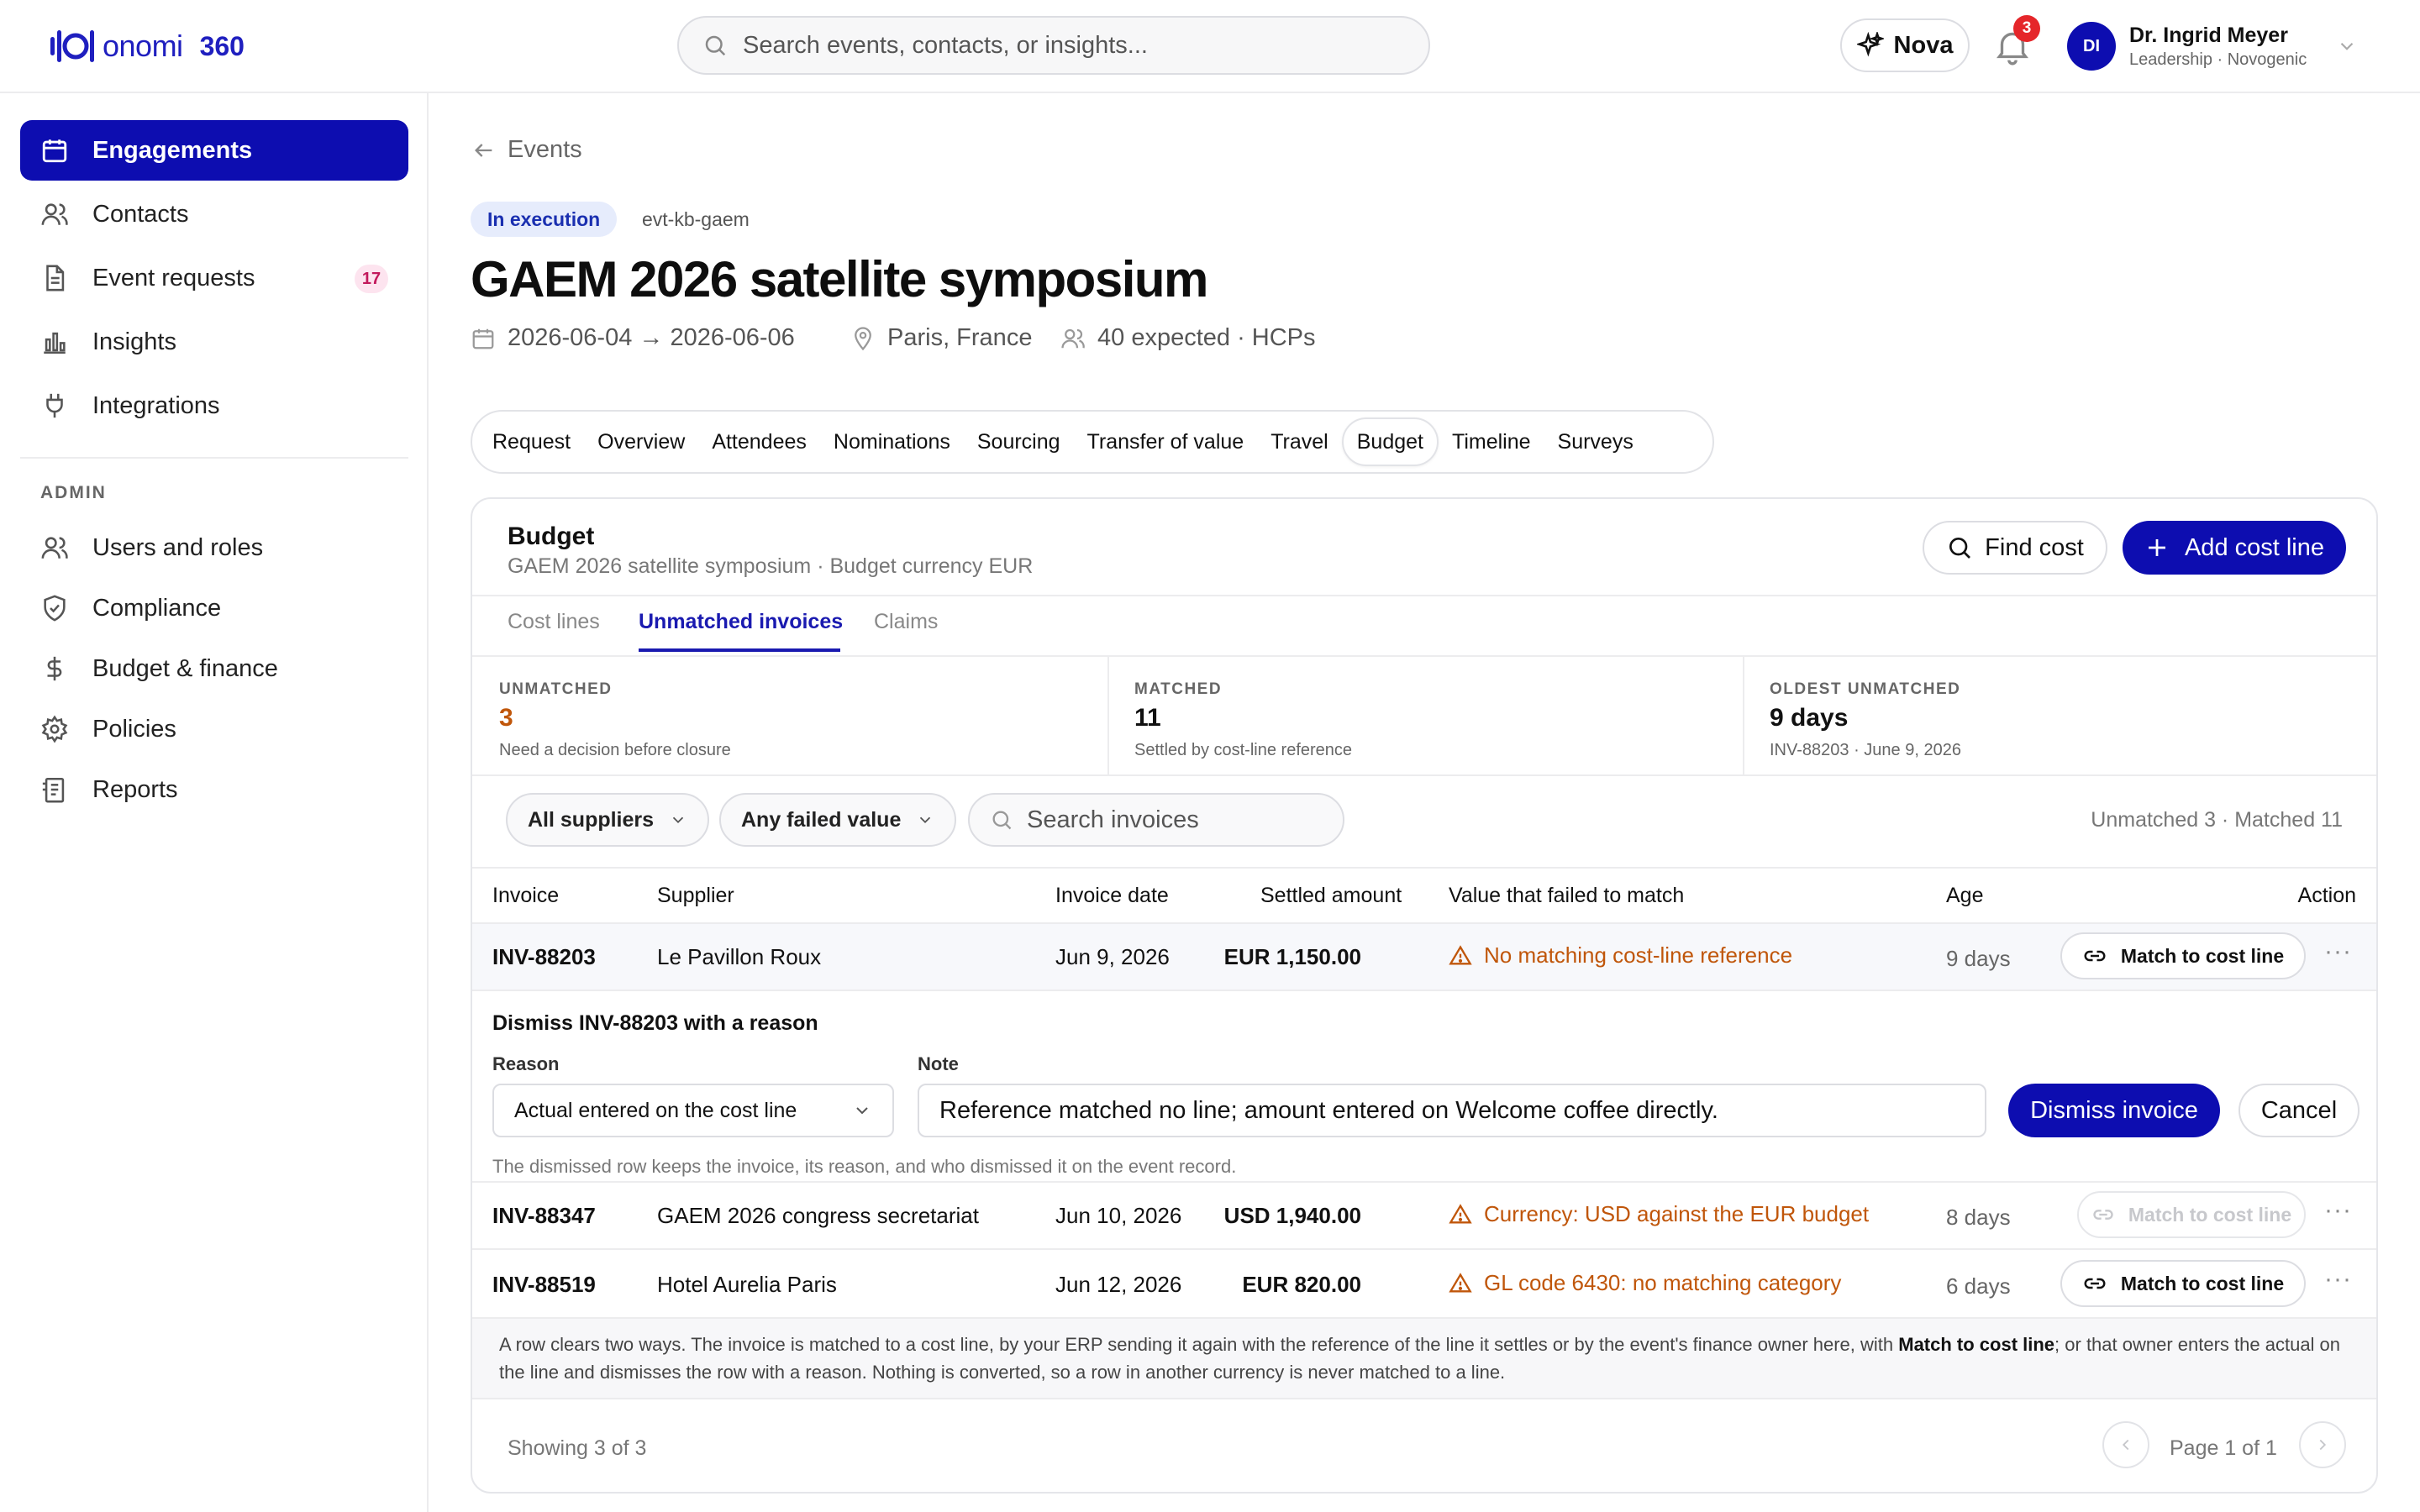 This screenshot has width=2420, height=1512. I want to click on cancel-button: Cancel, so click(2299, 1110).